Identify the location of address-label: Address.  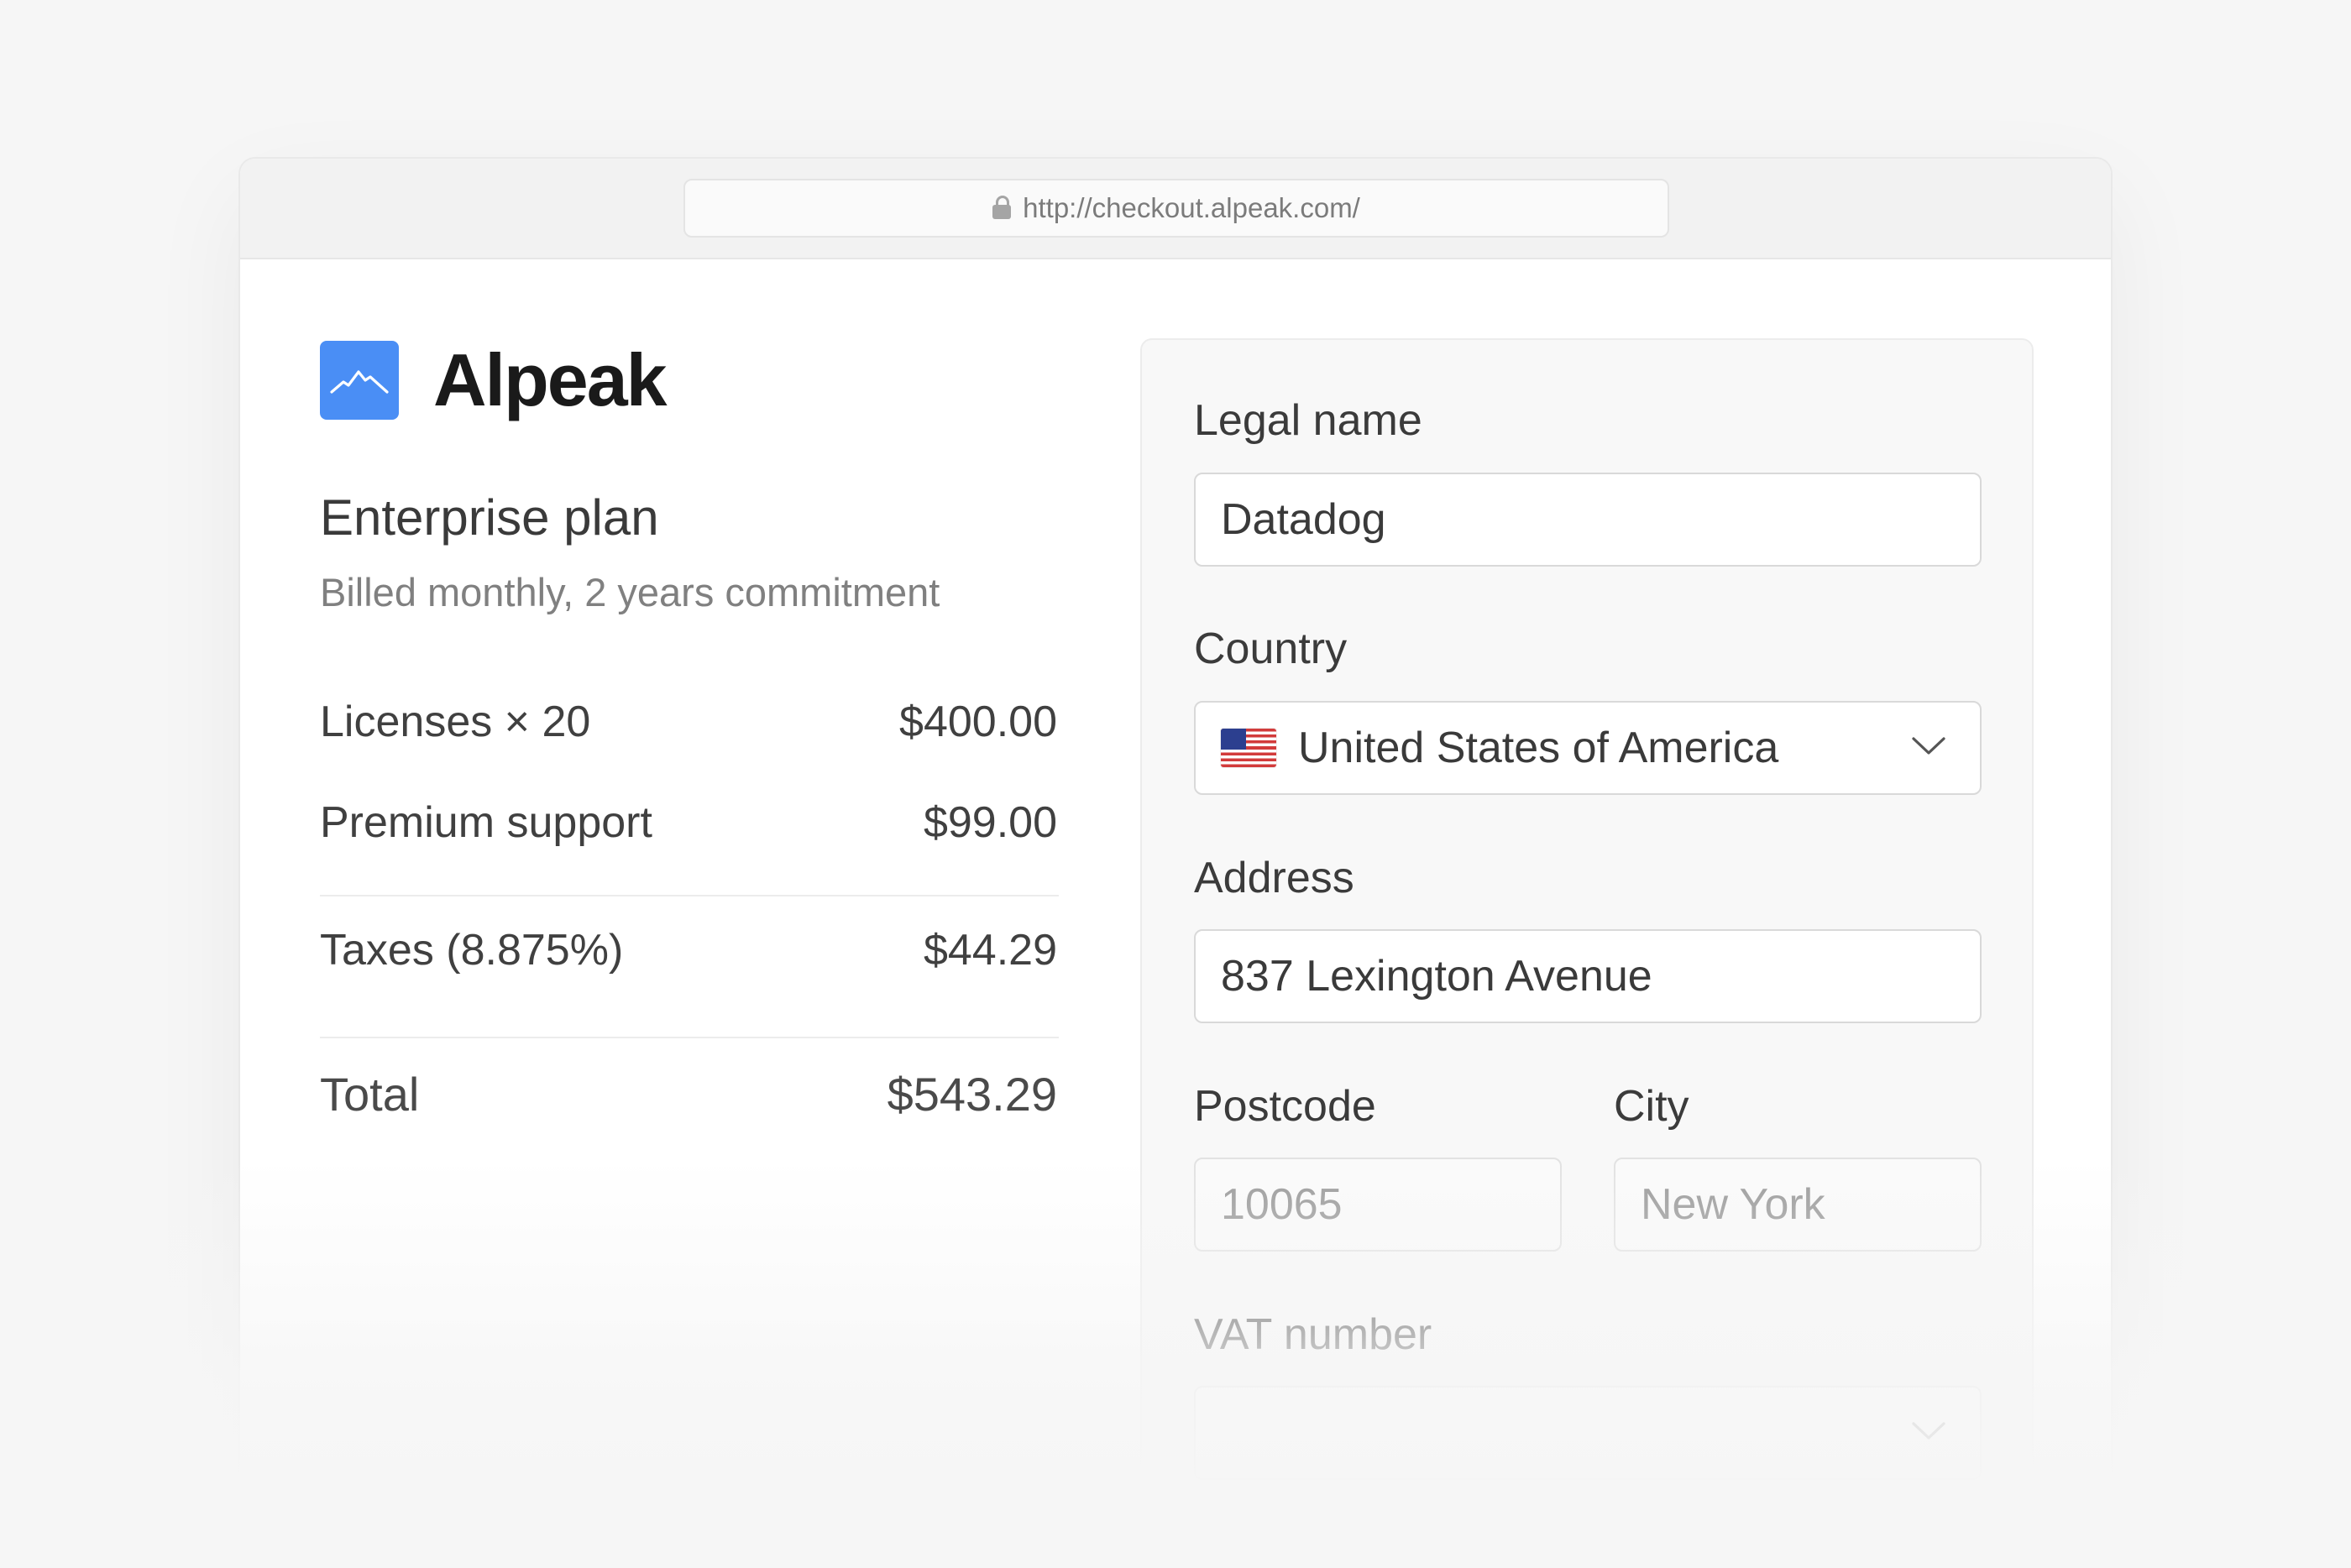
(1274, 878).